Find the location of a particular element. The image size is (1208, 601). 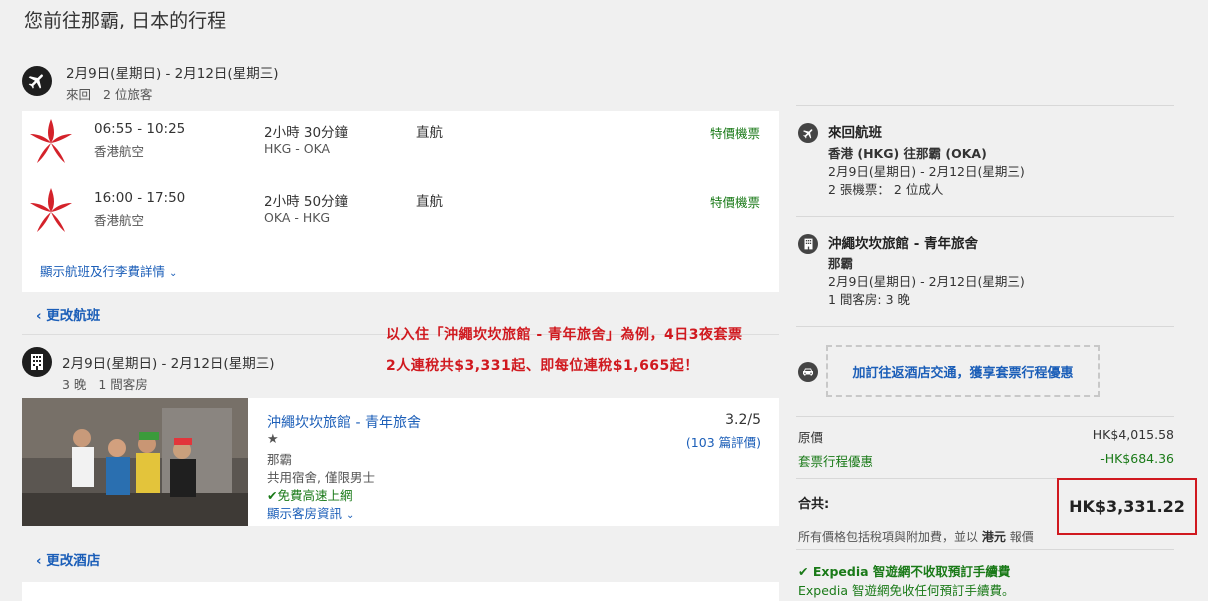

page-title: 您前往那霸, 日本的行程 is located at coordinates (125, 21).